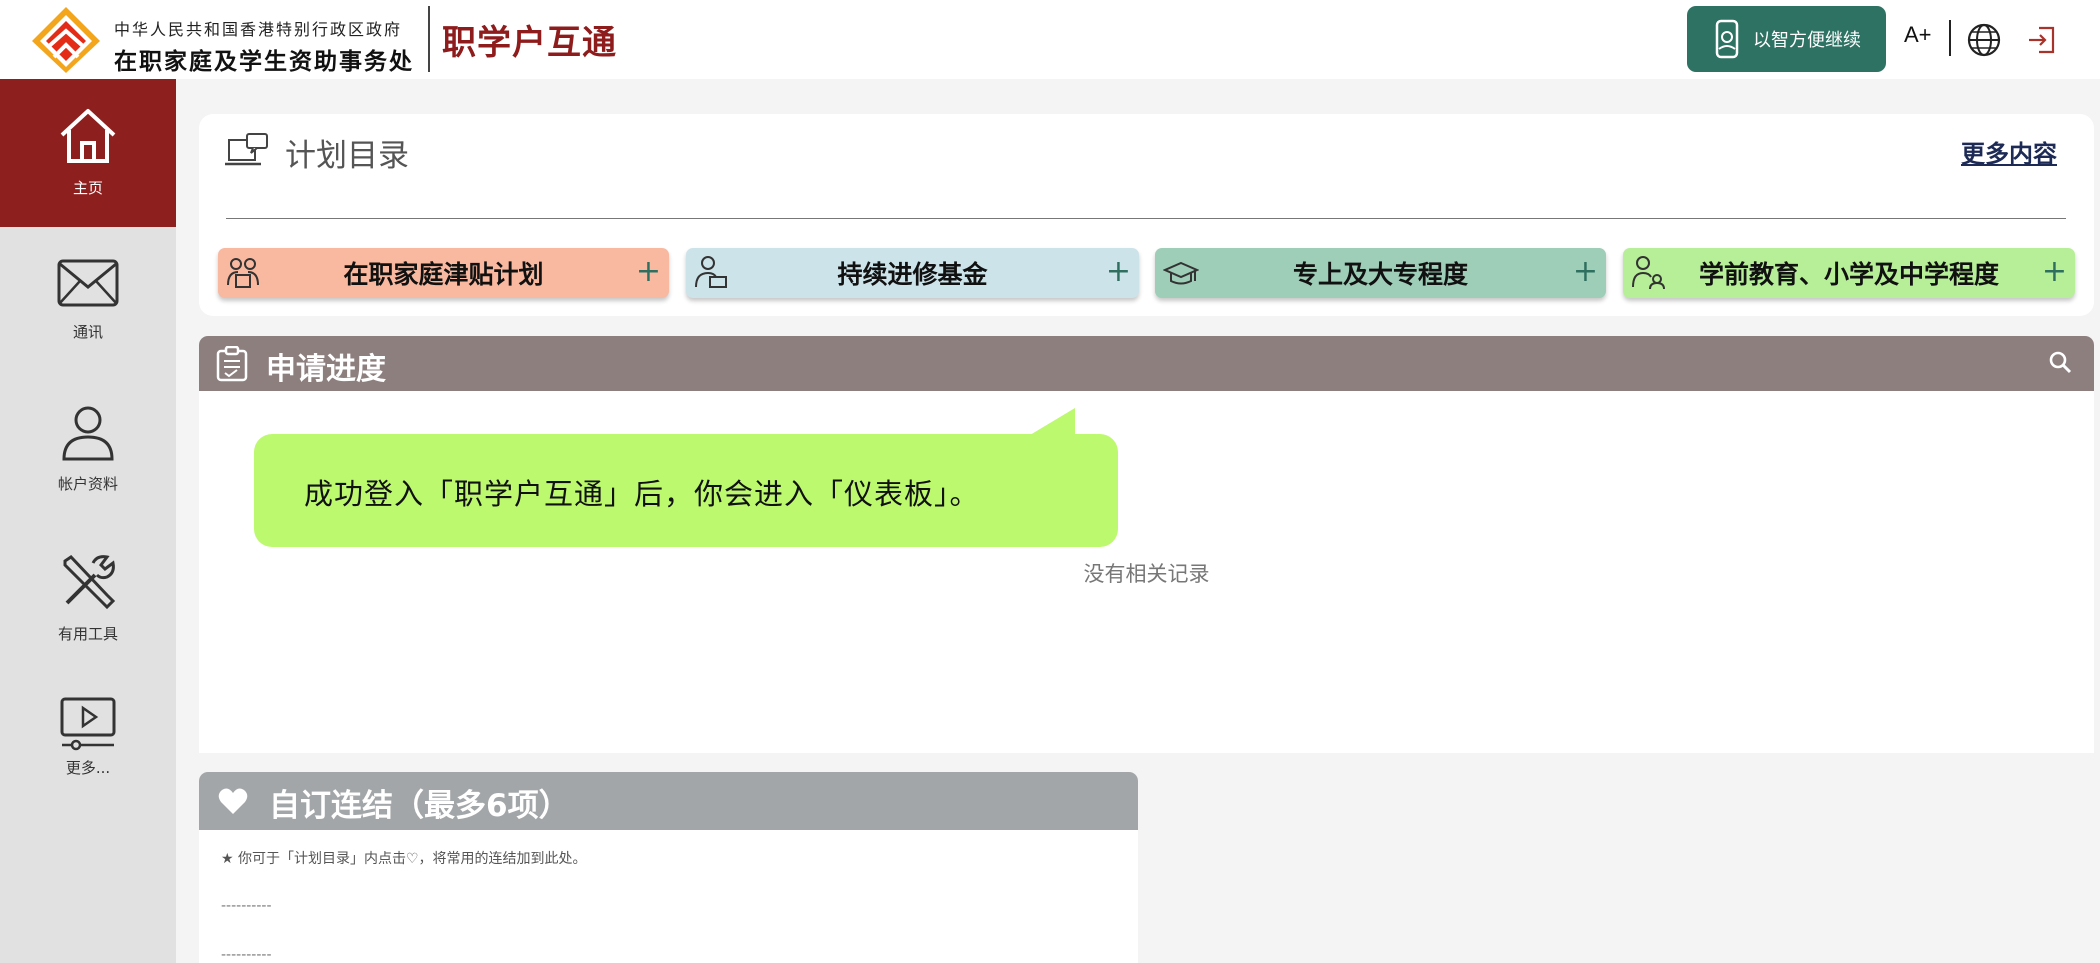 The width and height of the screenshot is (2100, 963). I want to click on plan-label: 学前教育、小学及中学程度, so click(1848, 274).